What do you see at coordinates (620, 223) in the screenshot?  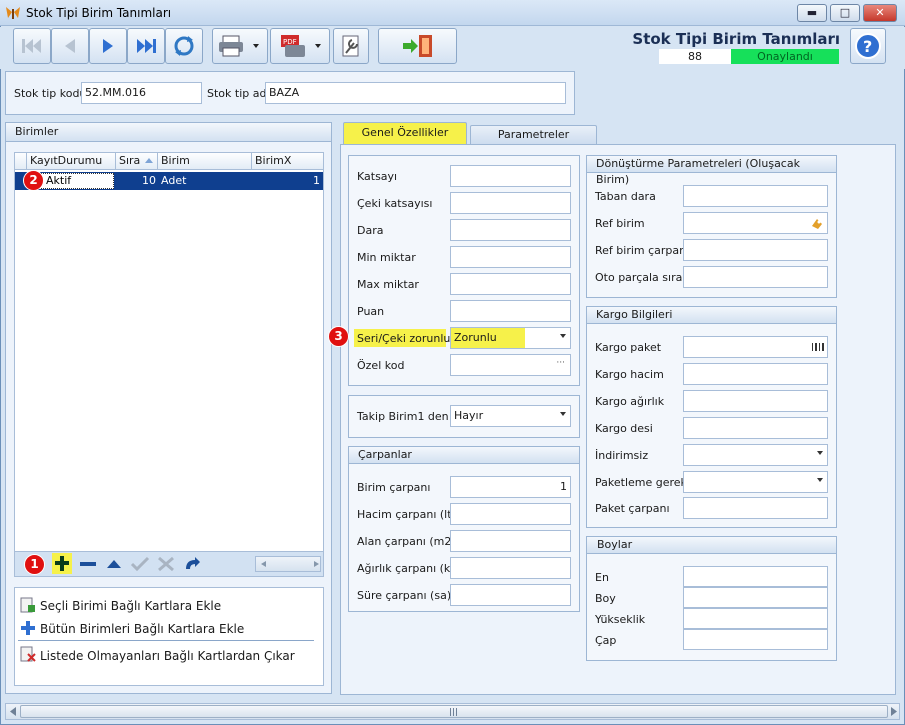 I see `ref-birim-label: Ref birim` at bounding box center [620, 223].